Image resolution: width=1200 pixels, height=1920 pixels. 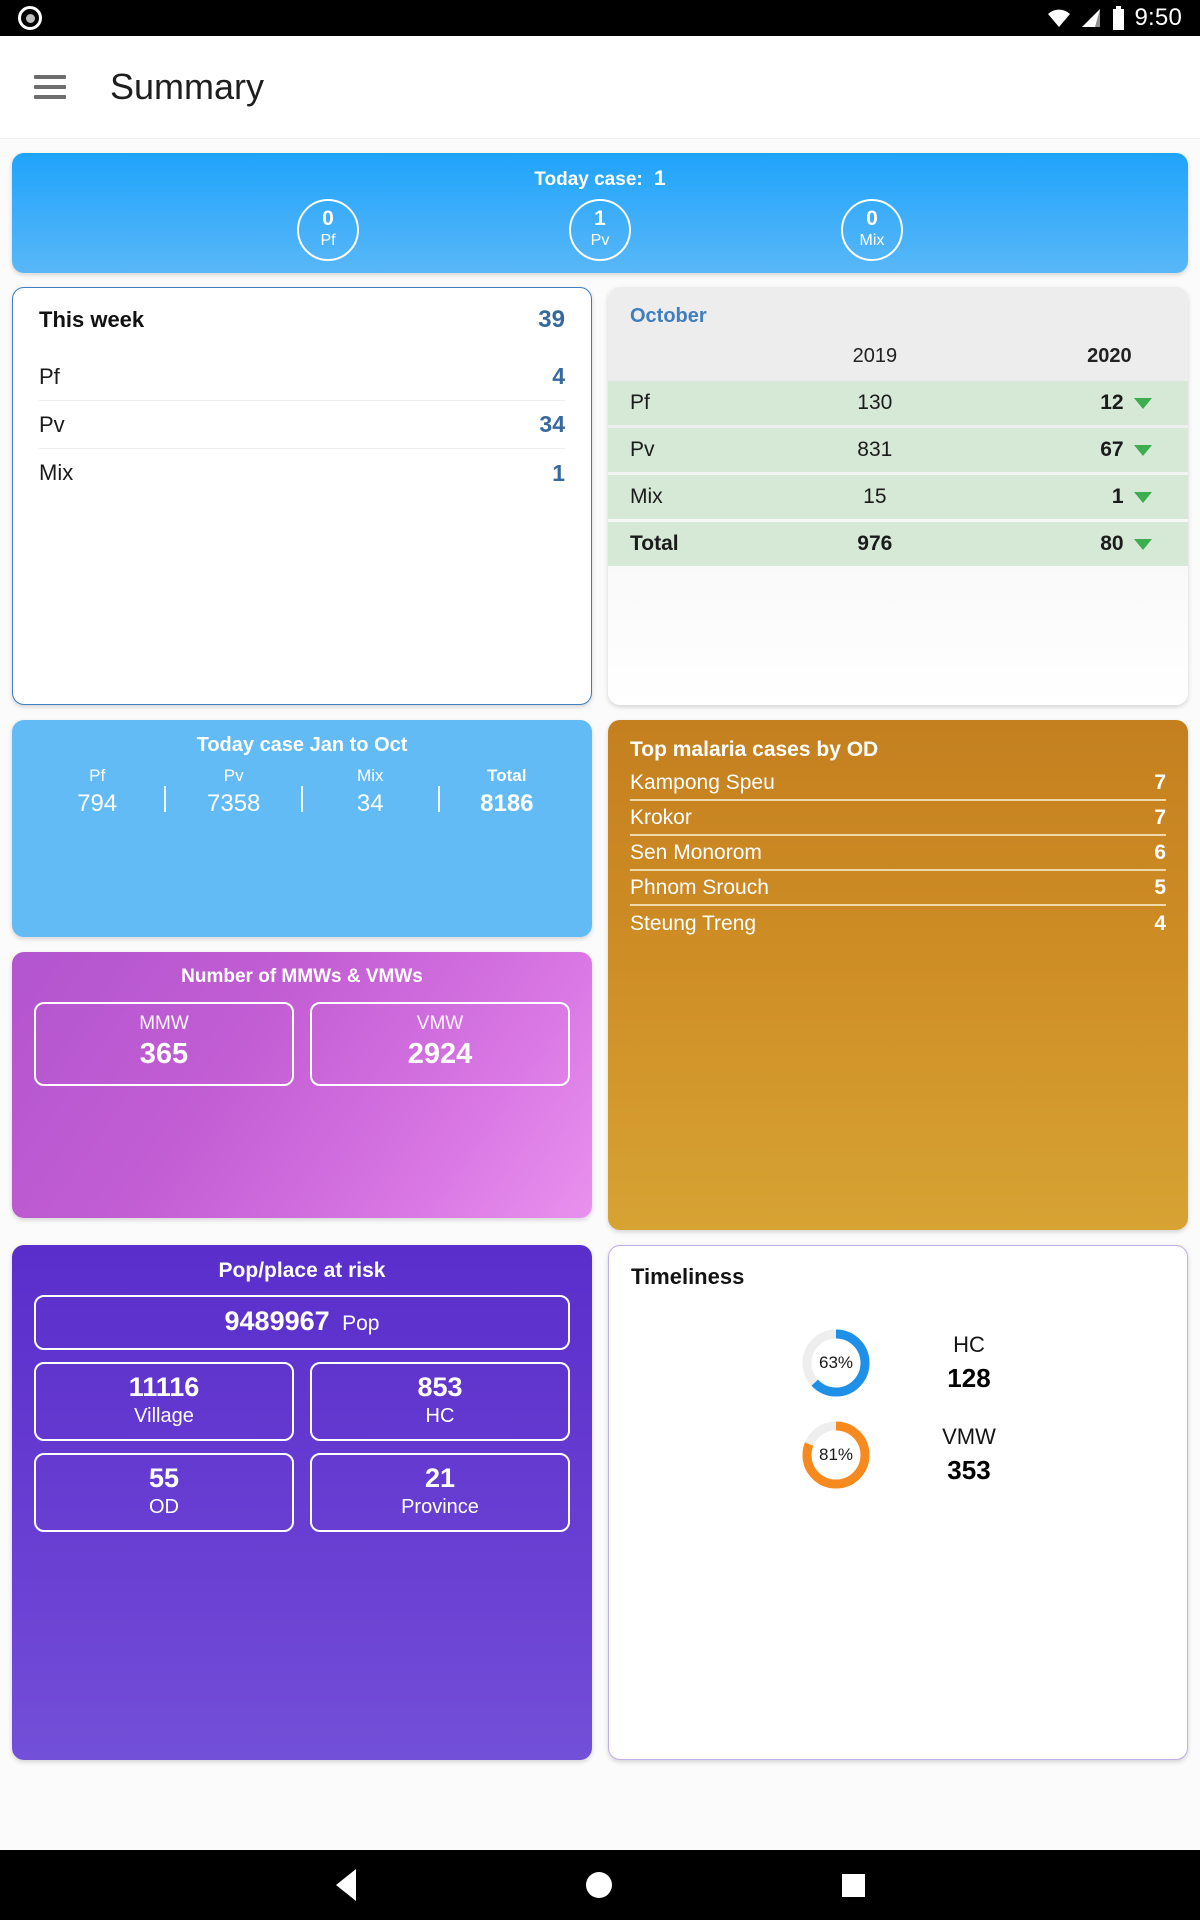 What do you see at coordinates (187, 86) in the screenshot?
I see `page-title: Summary` at bounding box center [187, 86].